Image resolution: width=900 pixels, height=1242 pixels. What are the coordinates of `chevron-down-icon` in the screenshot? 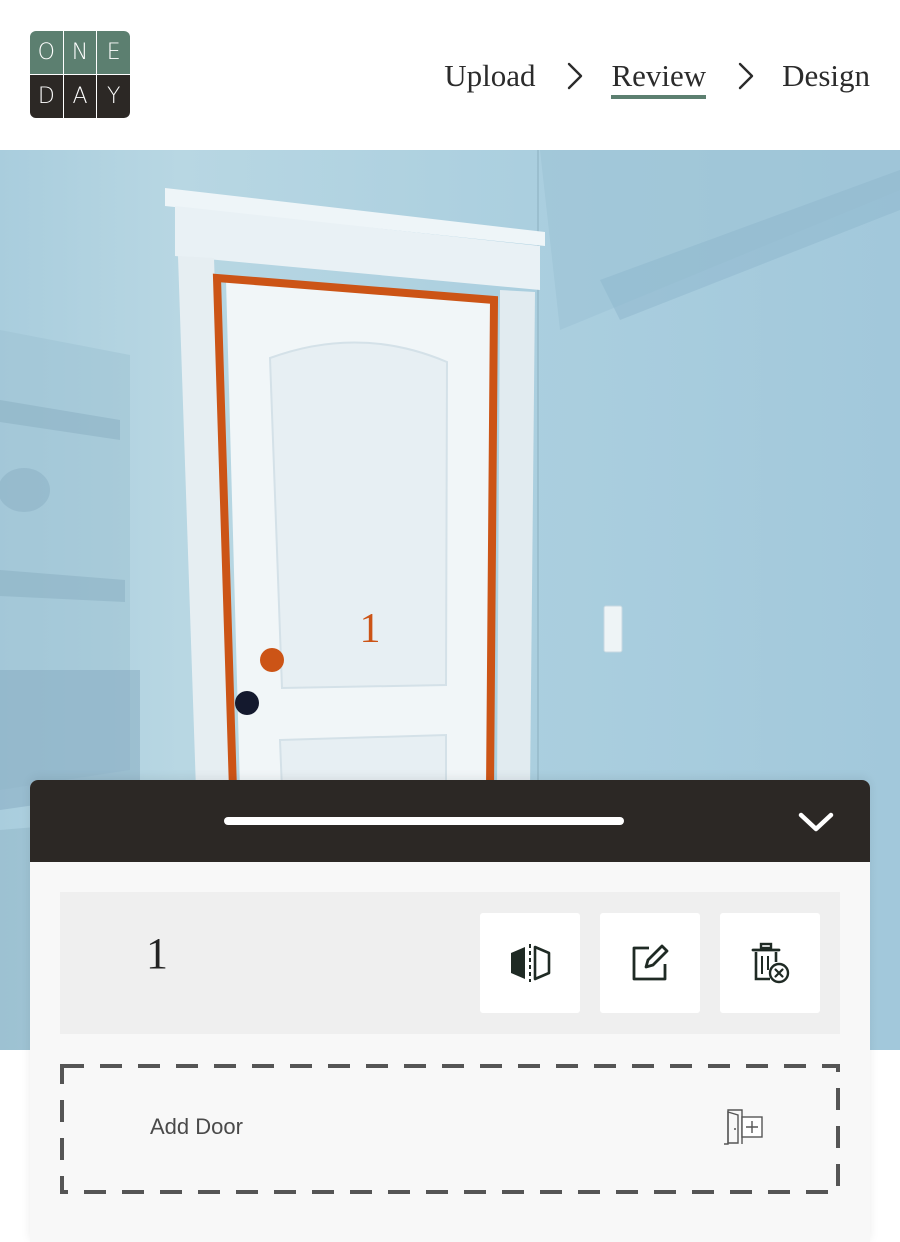 It's located at (816, 822).